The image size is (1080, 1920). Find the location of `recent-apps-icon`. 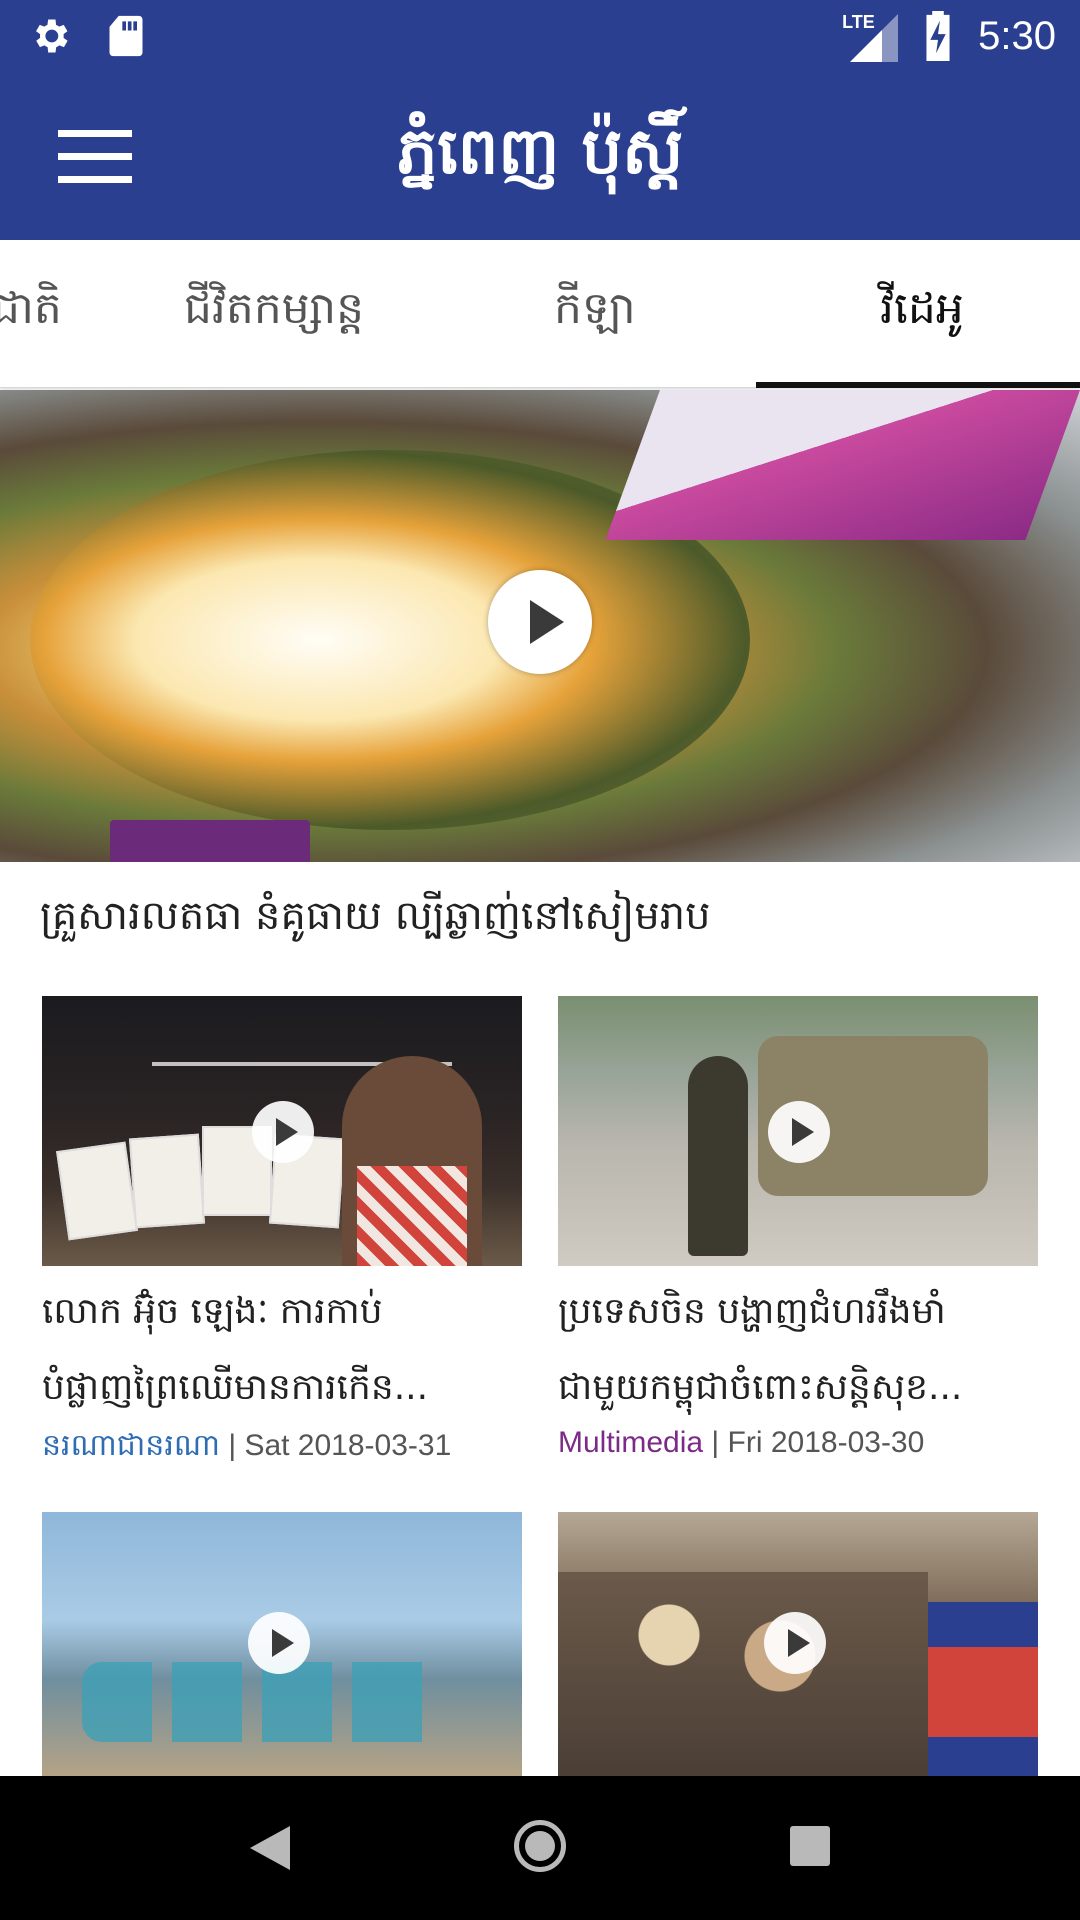

recent-apps-icon is located at coordinates (810, 1846).